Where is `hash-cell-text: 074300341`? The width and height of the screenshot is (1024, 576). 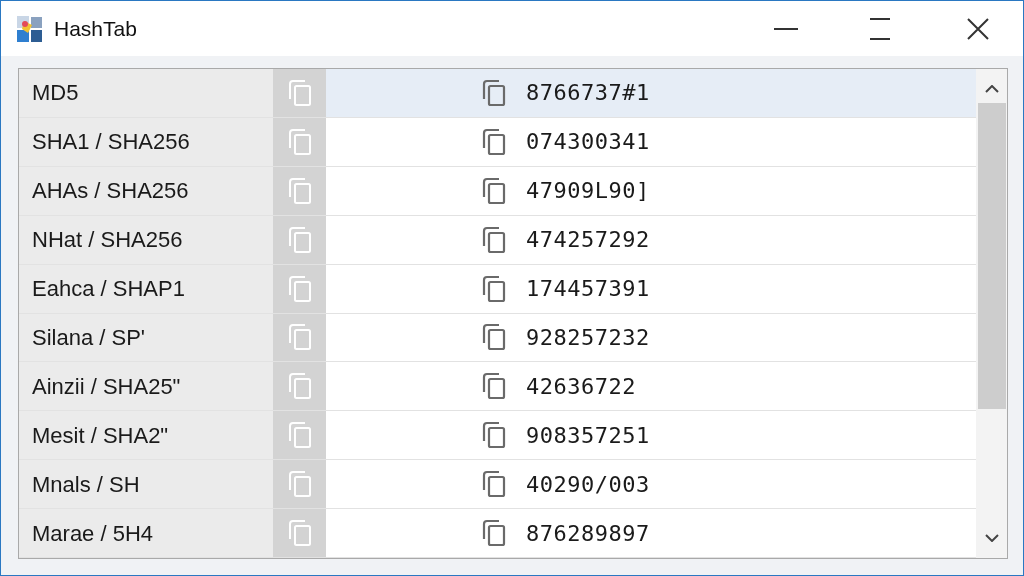 hash-cell-text: 074300341 is located at coordinates (588, 142).